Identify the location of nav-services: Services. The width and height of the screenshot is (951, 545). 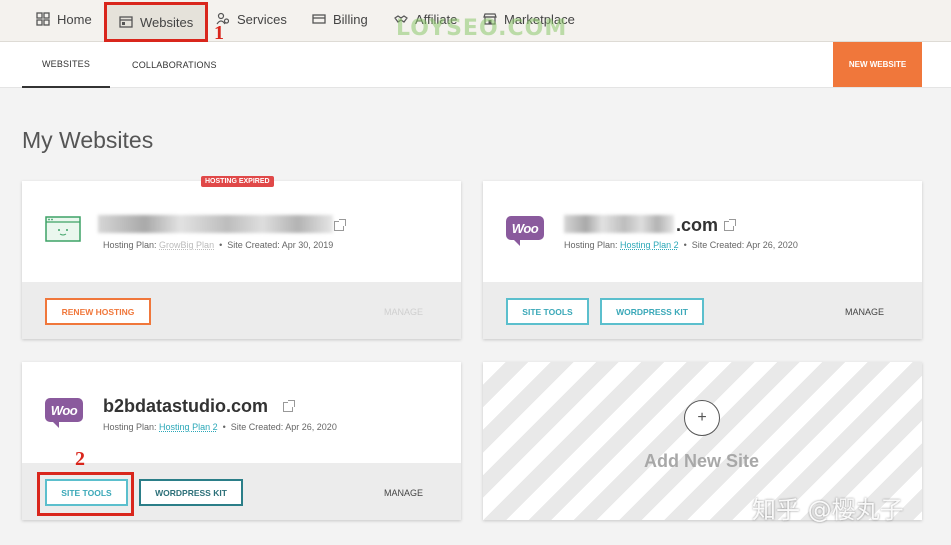
(251, 19).